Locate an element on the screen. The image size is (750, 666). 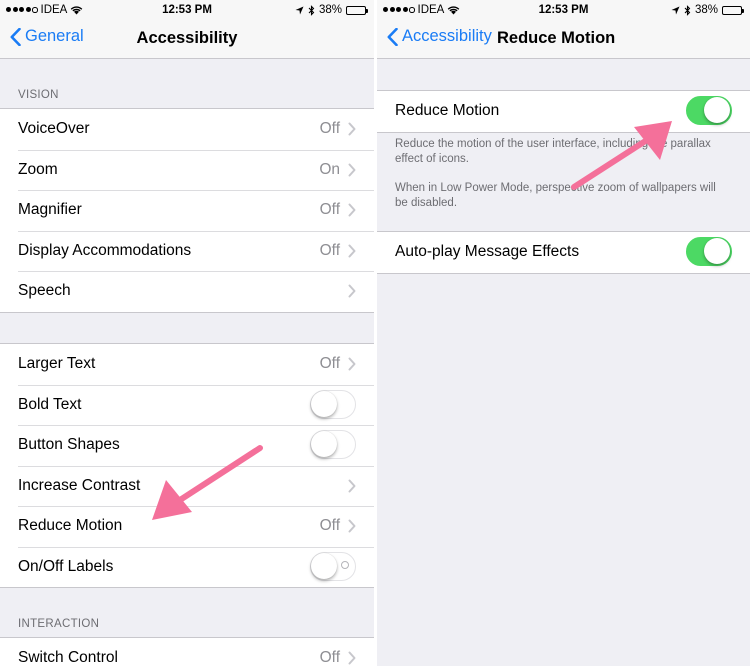
auto-play-toggle is located at coordinates (709, 251).